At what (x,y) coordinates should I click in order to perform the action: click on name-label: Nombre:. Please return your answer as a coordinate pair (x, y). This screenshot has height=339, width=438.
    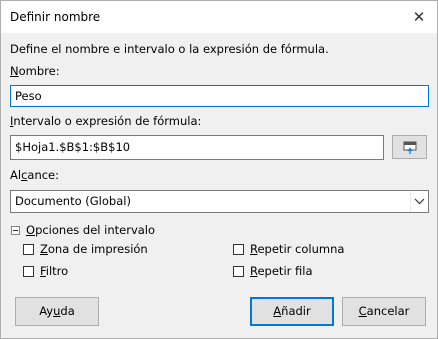
    Looking at the image, I should click on (35, 71).